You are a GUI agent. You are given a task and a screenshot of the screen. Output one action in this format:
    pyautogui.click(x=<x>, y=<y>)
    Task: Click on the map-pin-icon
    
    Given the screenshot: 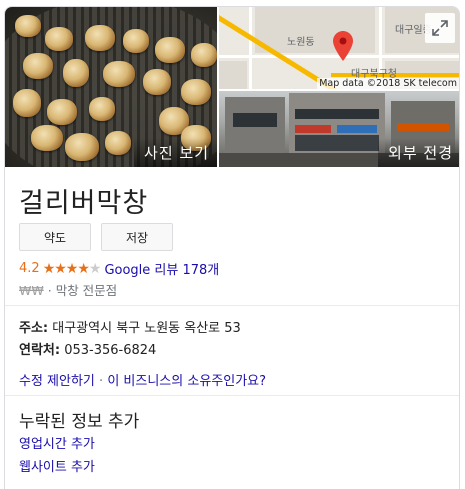 What is the action you would take?
    pyautogui.click(x=343, y=46)
    